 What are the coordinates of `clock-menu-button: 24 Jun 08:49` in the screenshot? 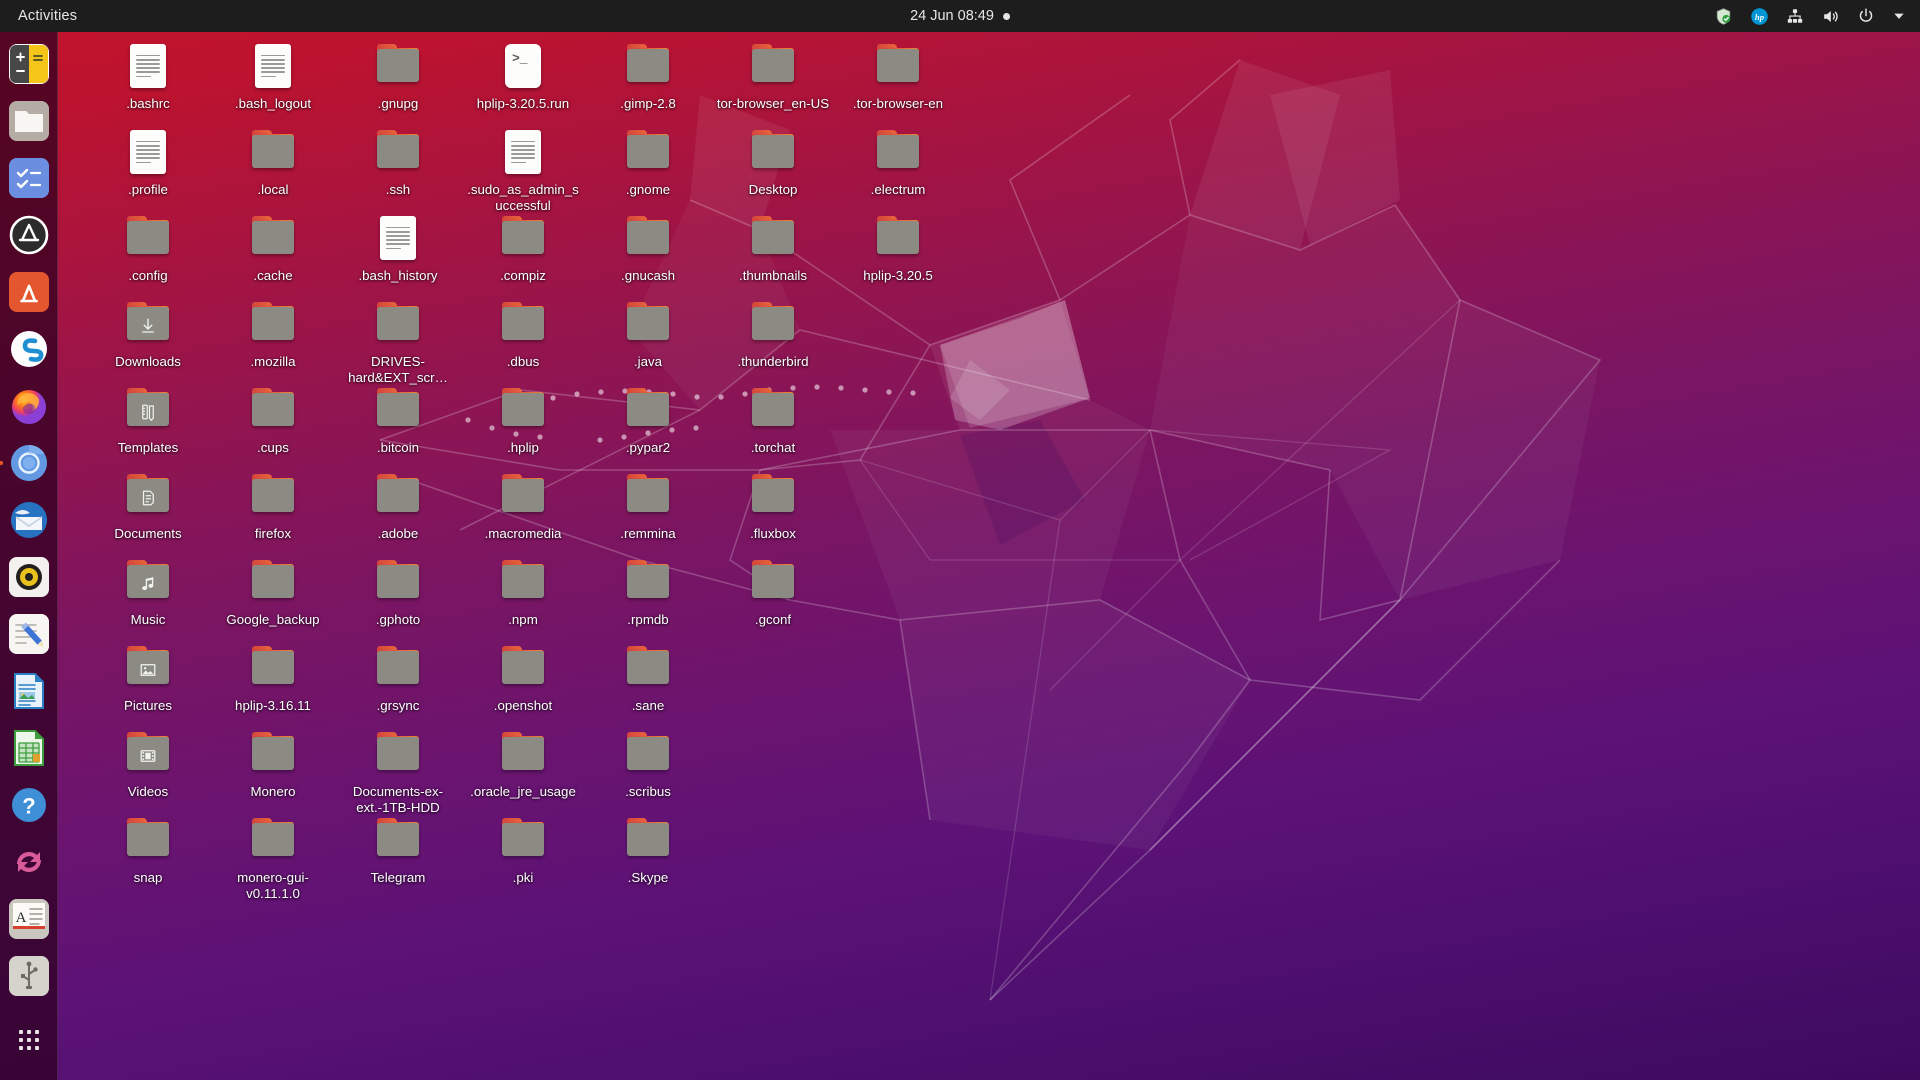 It's located at (960, 16).